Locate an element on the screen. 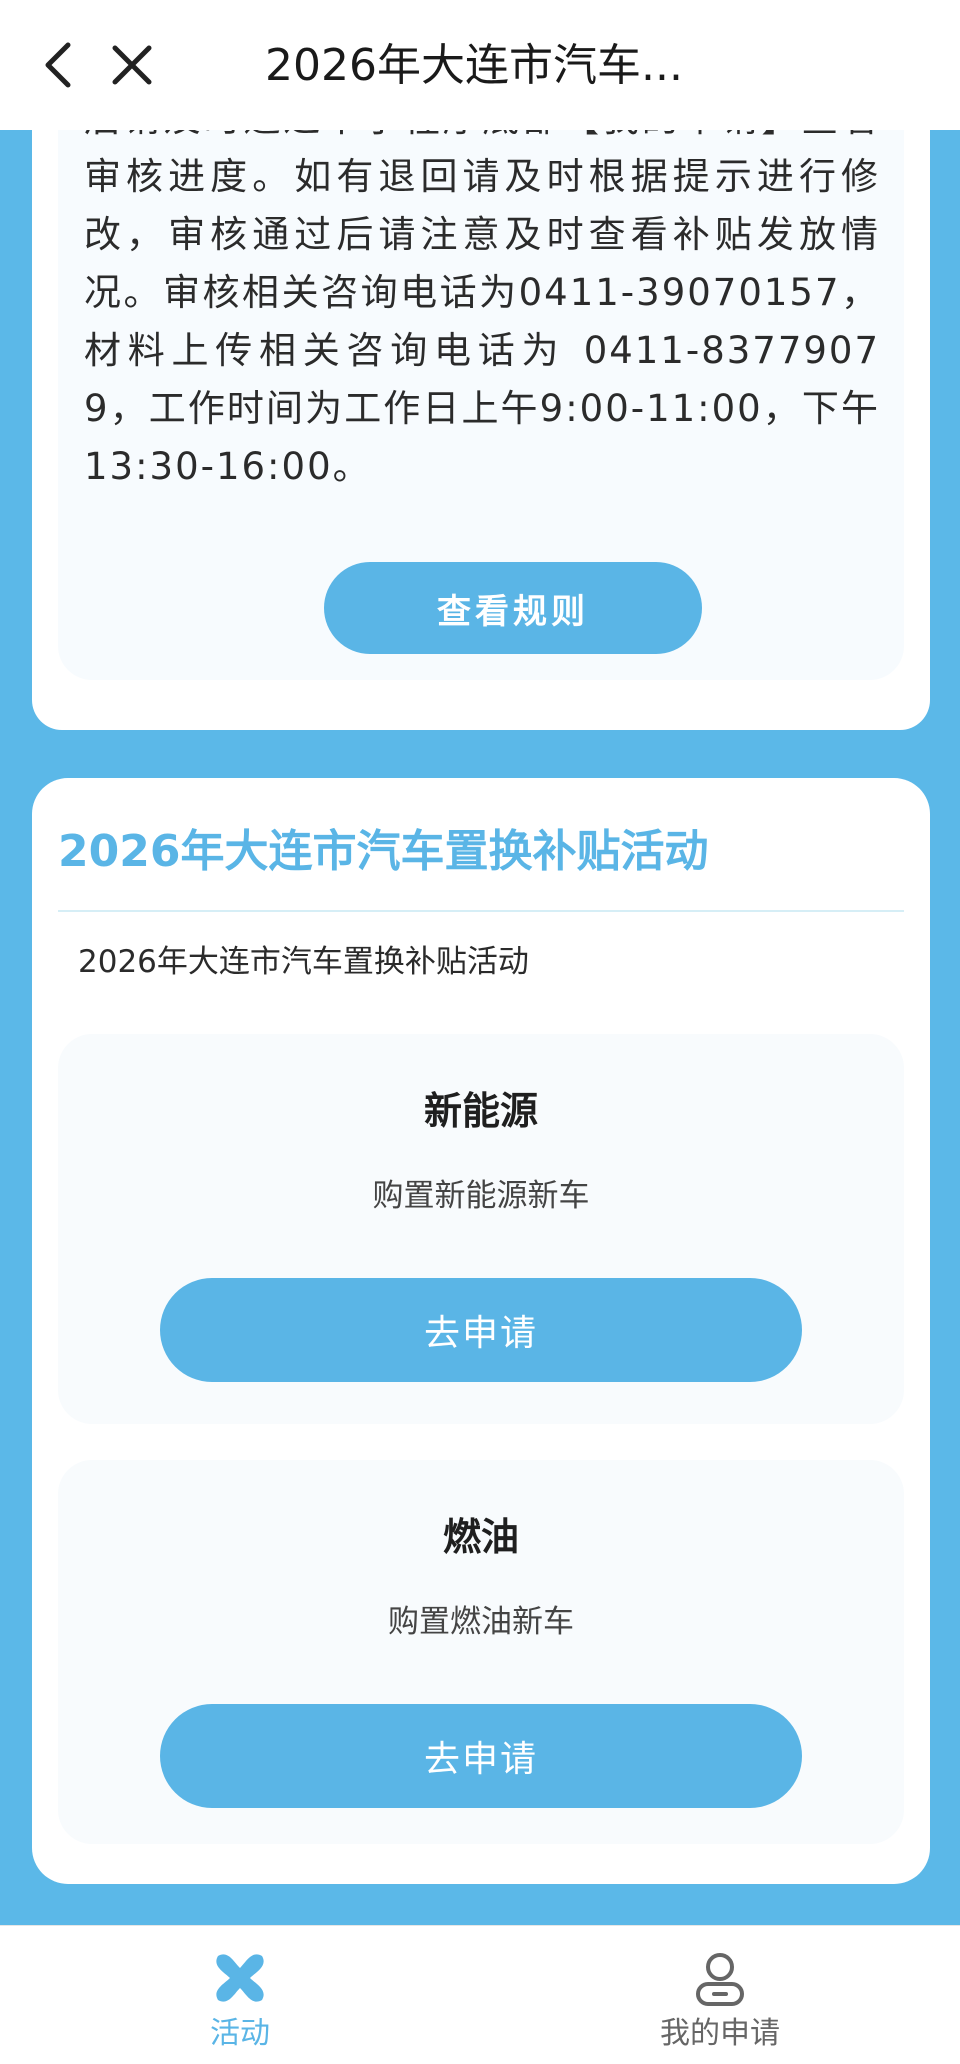 The width and height of the screenshot is (960, 2064). apply-fuel-button: 去申请 is located at coordinates (481, 1756).